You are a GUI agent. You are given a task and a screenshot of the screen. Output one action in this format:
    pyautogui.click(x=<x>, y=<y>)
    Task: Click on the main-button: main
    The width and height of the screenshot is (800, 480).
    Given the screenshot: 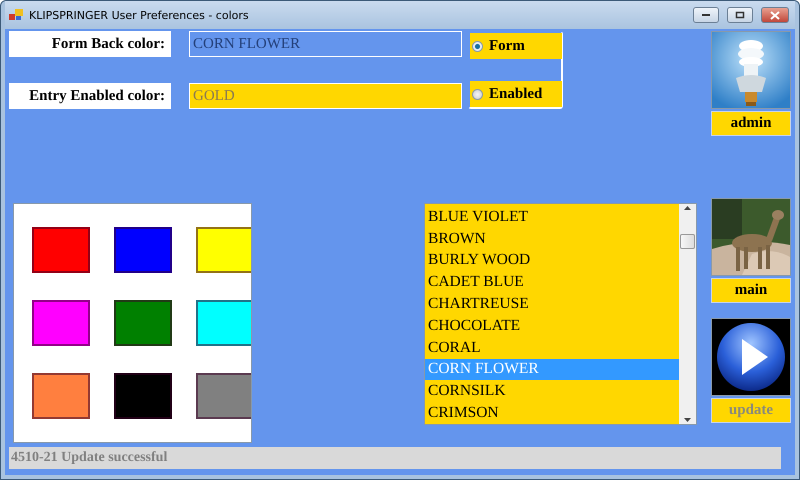 What is the action you would take?
    pyautogui.click(x=751, y=290)
    